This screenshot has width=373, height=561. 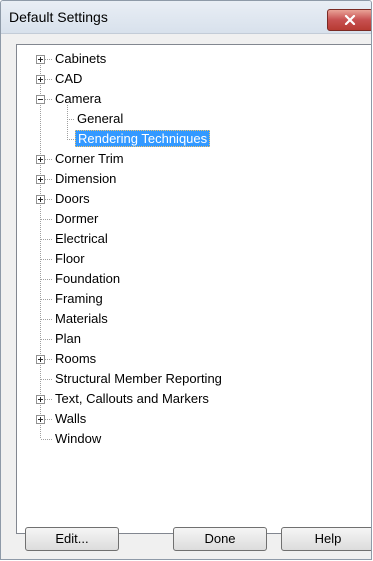 I want to click on tree-item-dimension: Dimension, so click(x=85, y=179).